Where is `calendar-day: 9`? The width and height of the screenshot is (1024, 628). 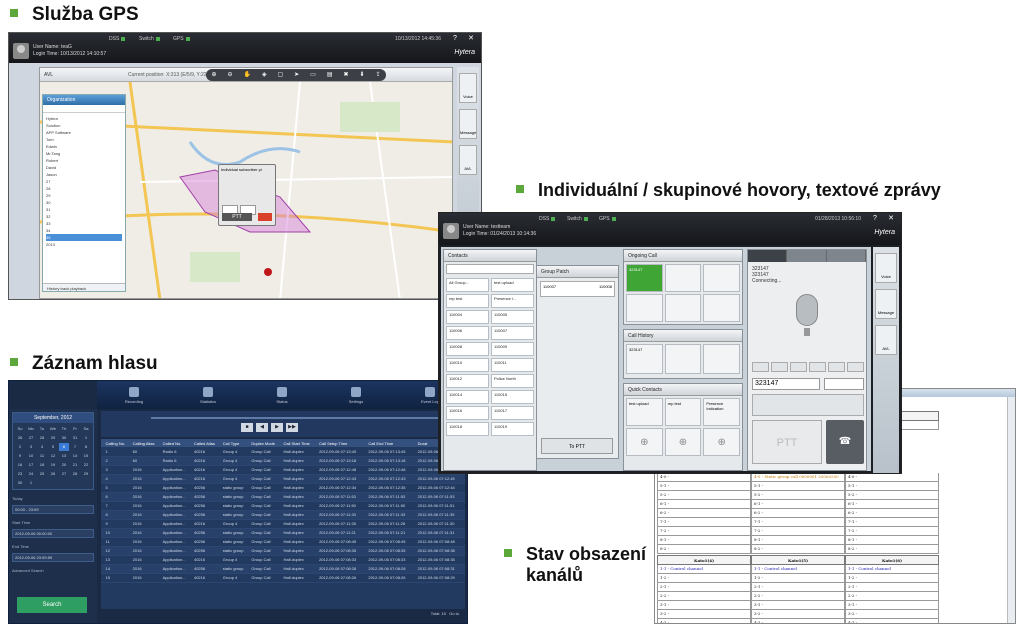 calendar-day: 9 is located at coordinates (20, 456).